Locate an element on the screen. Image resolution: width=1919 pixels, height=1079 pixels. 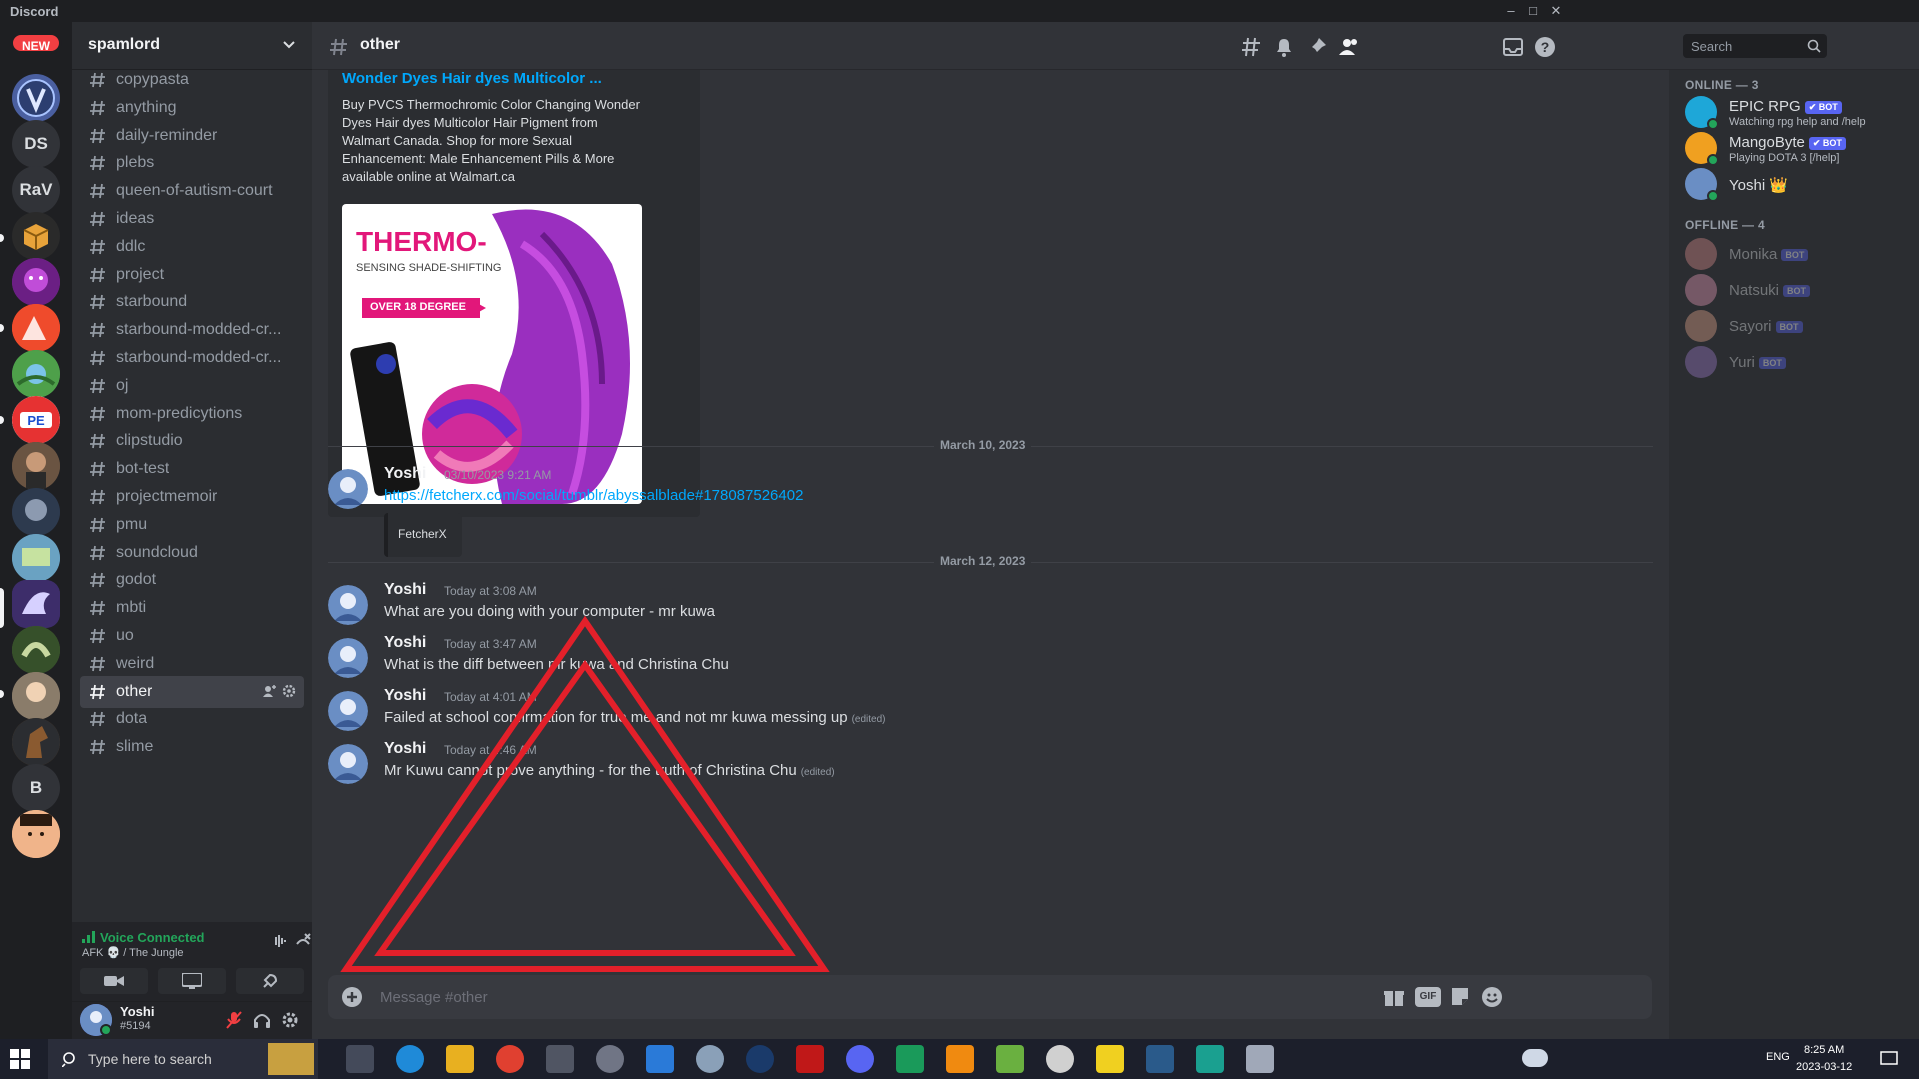
minimize-button: – is located at coordinates (1511, 11).